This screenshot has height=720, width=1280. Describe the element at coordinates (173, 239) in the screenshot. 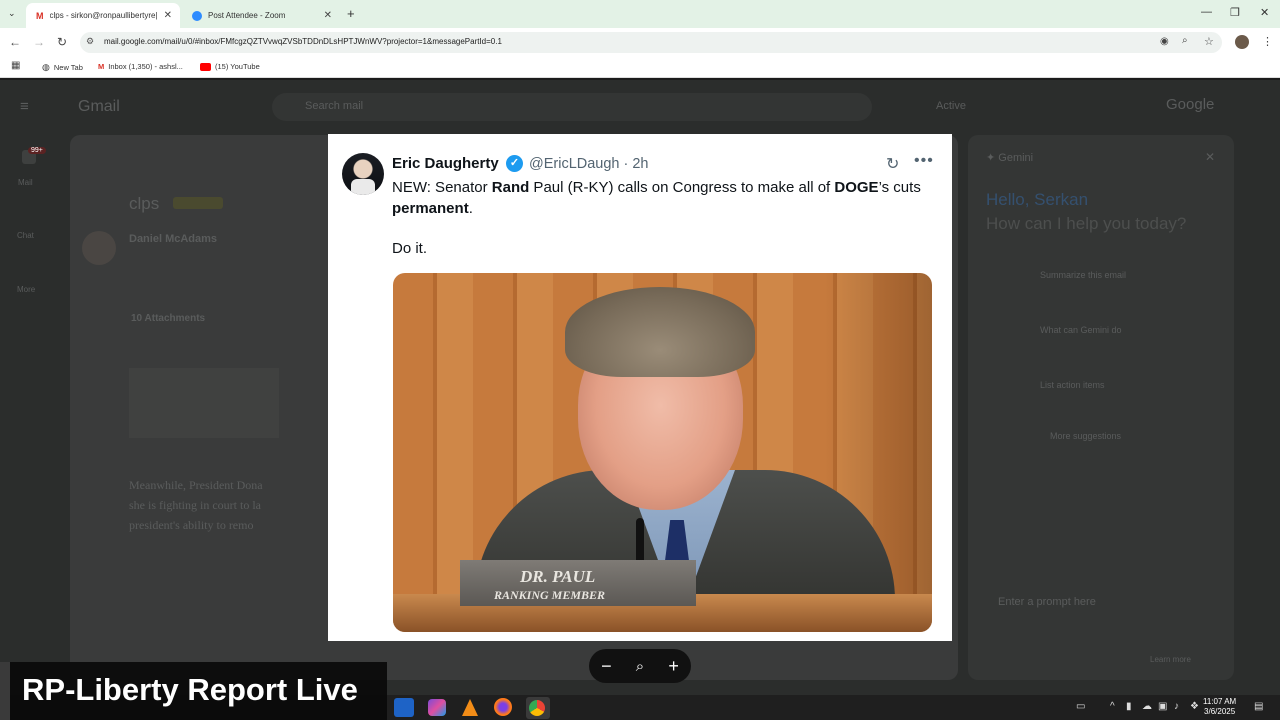

I see `sender-name: Daniel McAdams` at that location.